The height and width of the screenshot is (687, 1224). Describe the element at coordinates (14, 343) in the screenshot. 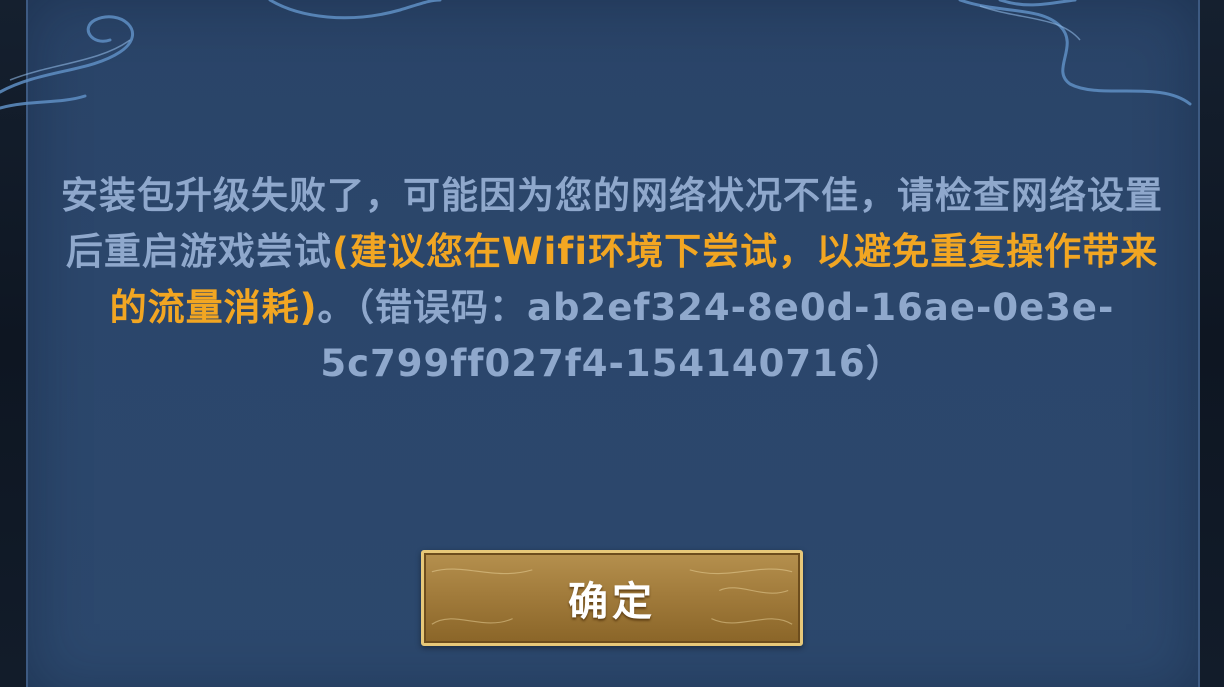

I see `background-left` at that location.